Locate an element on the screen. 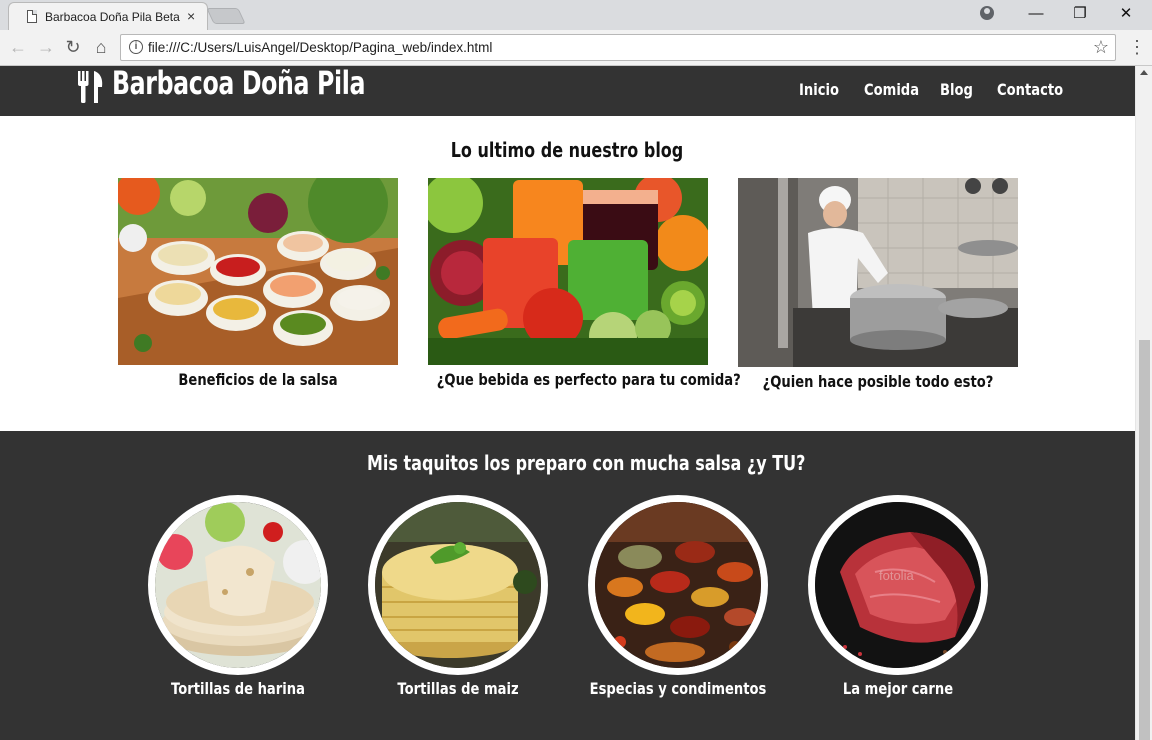  product-tortillas-maiz: Tortillas de maiz is located at coordinates (458, 605).